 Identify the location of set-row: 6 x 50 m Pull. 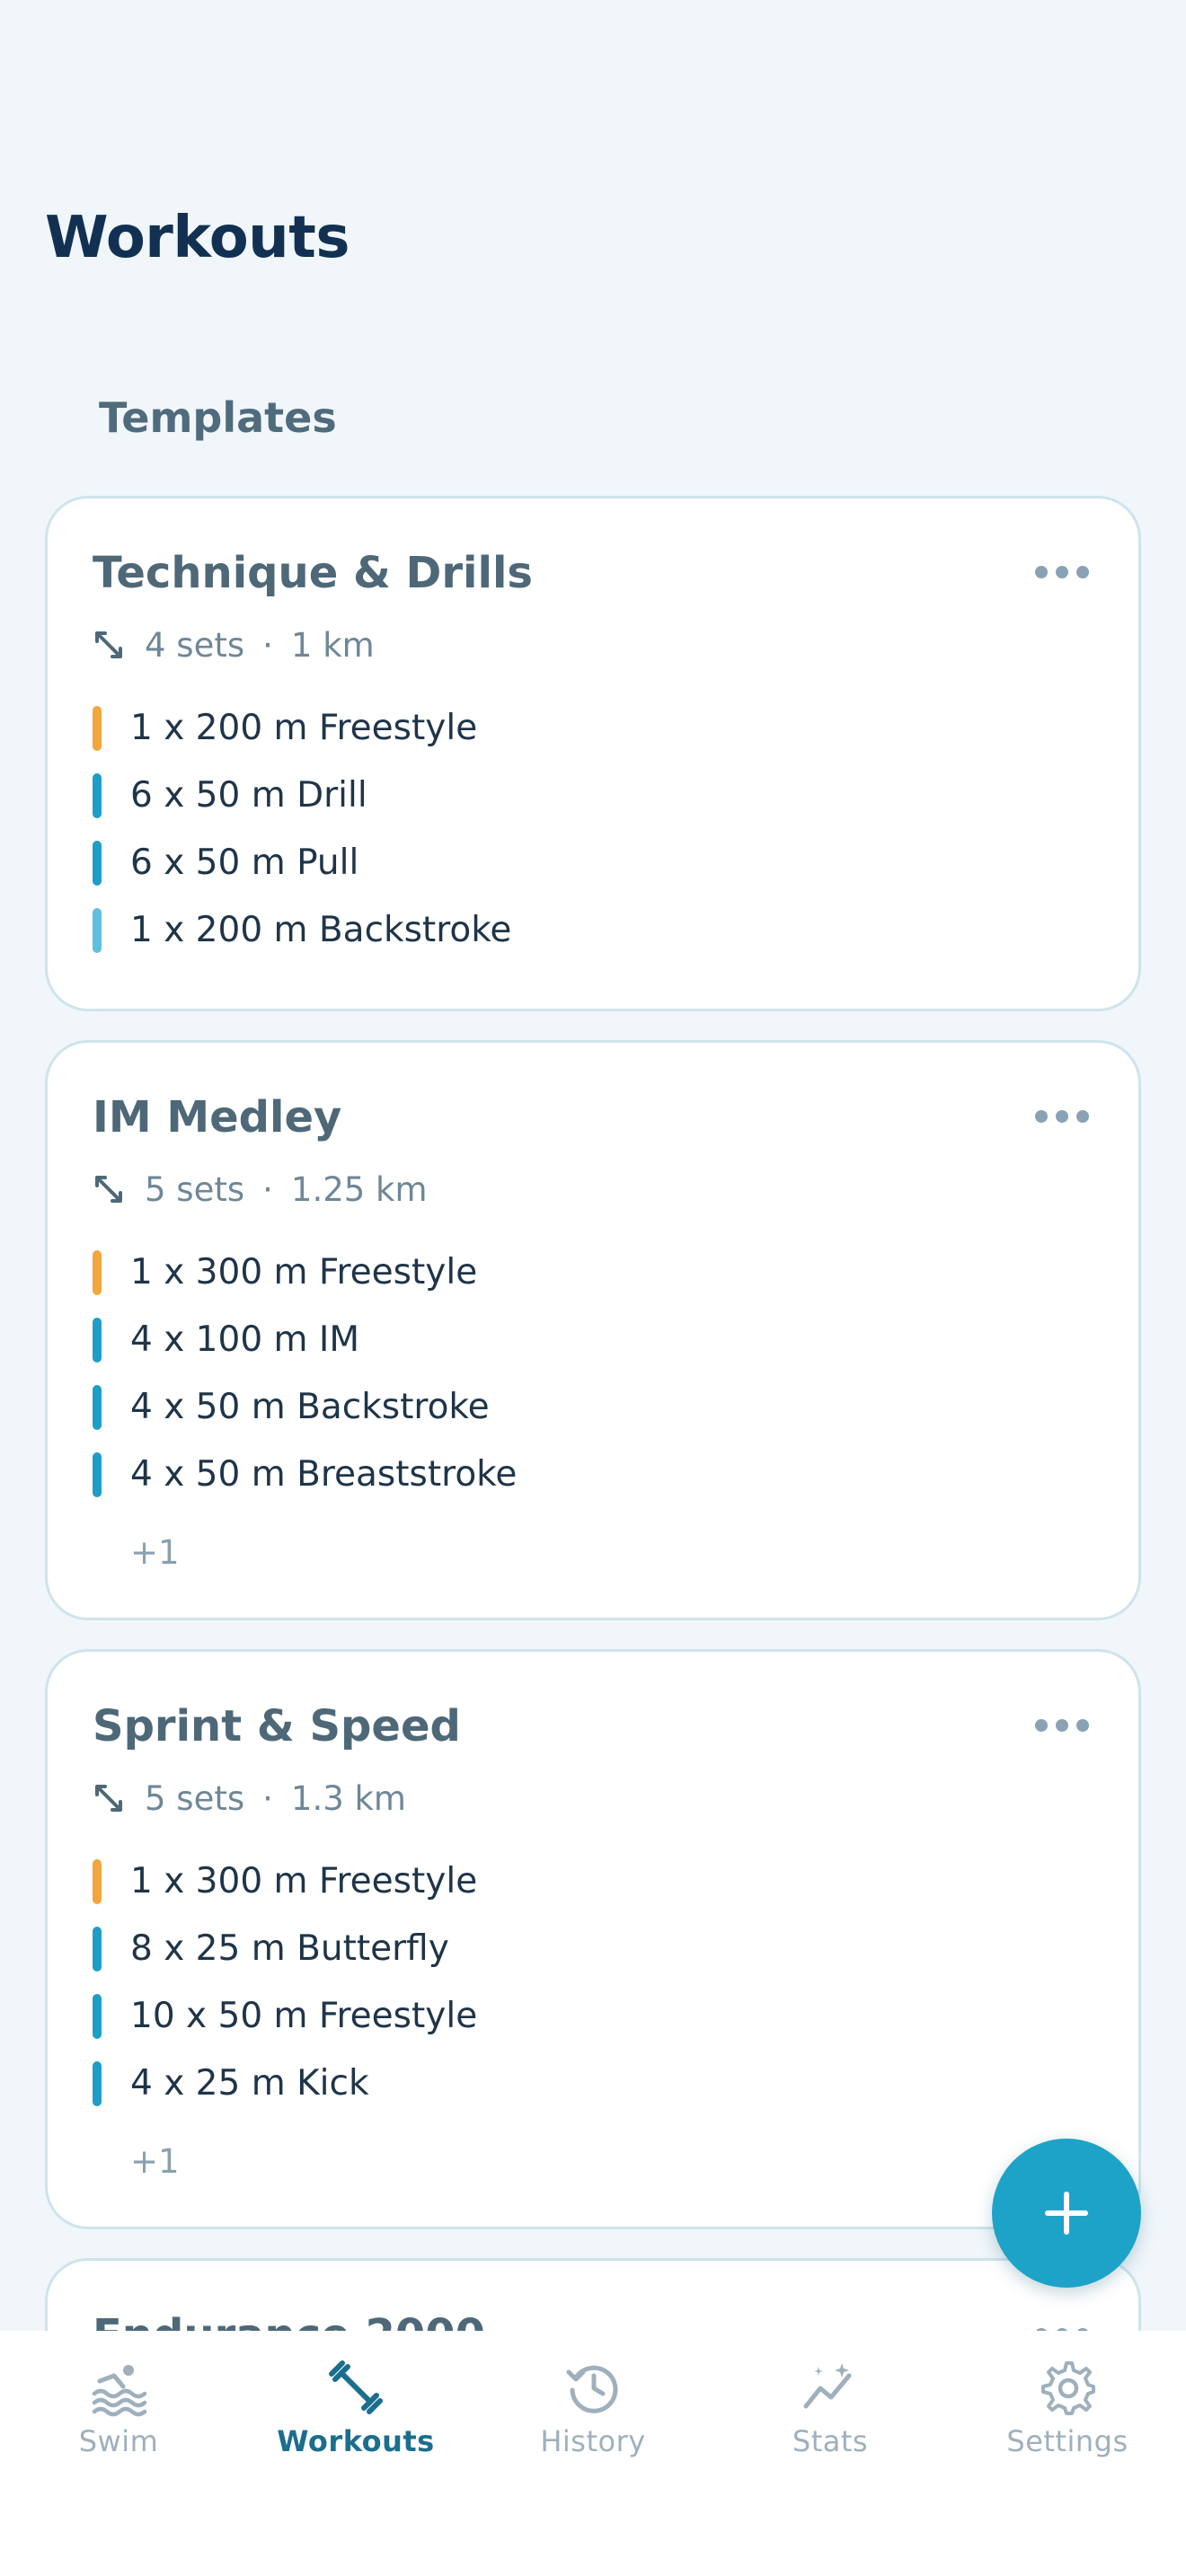
(302, 862).